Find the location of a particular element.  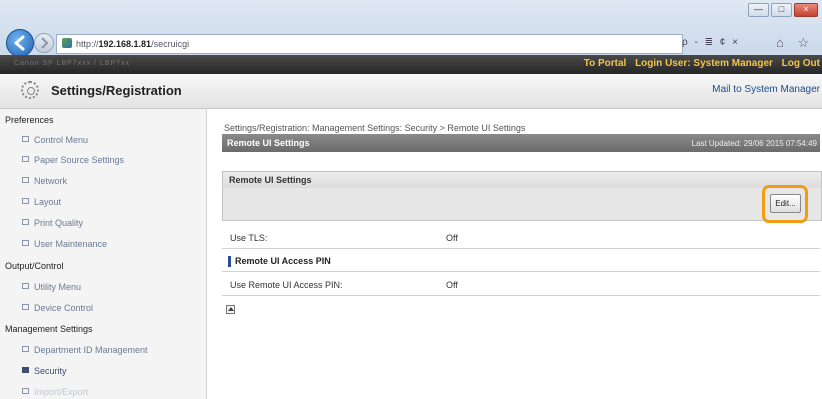

sidebar-category-management-settings: Management Settings is located at coordinates (49, 329).